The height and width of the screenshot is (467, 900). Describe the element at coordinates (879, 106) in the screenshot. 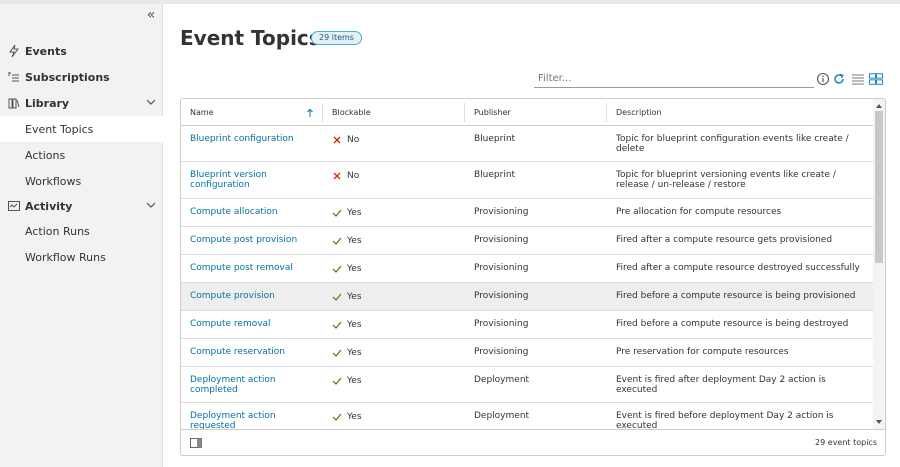

I see `scroll-up-arrow-icon` at that location.